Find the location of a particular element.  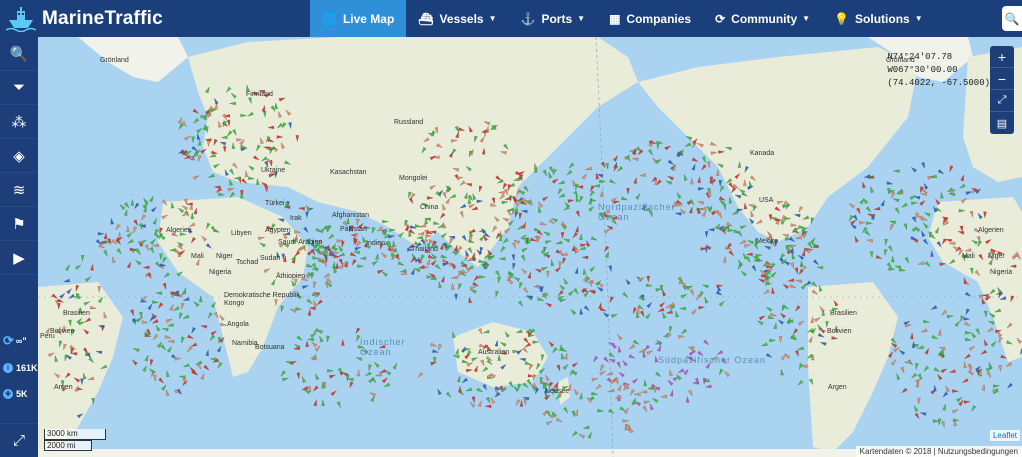

sidebar-weather-button: ≋ is located at coordinates (19, 190).